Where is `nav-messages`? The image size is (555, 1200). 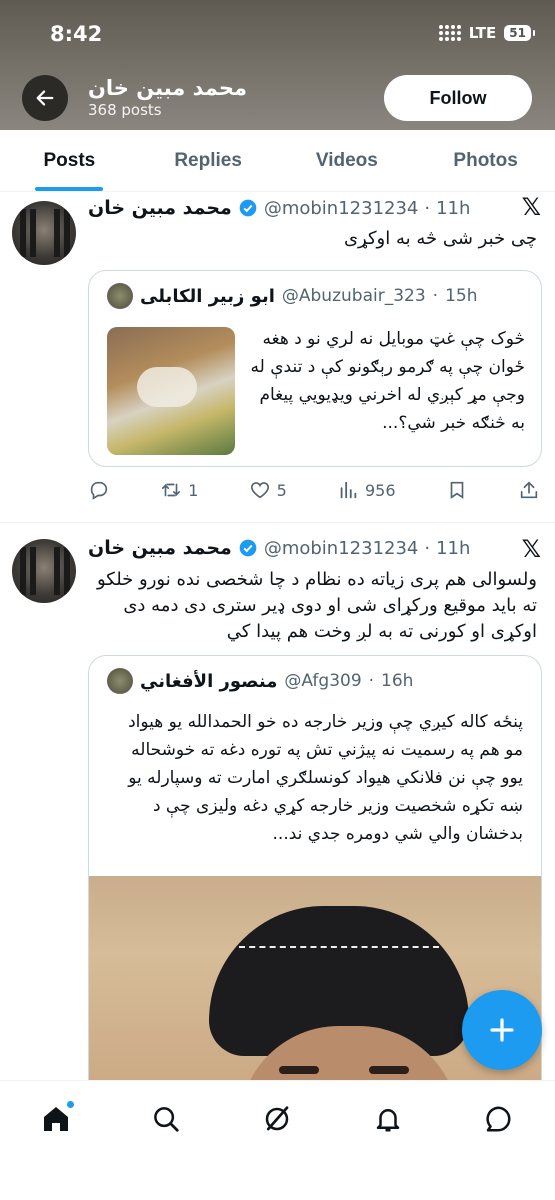 nav-messages is located at coordinates (498, 1119).